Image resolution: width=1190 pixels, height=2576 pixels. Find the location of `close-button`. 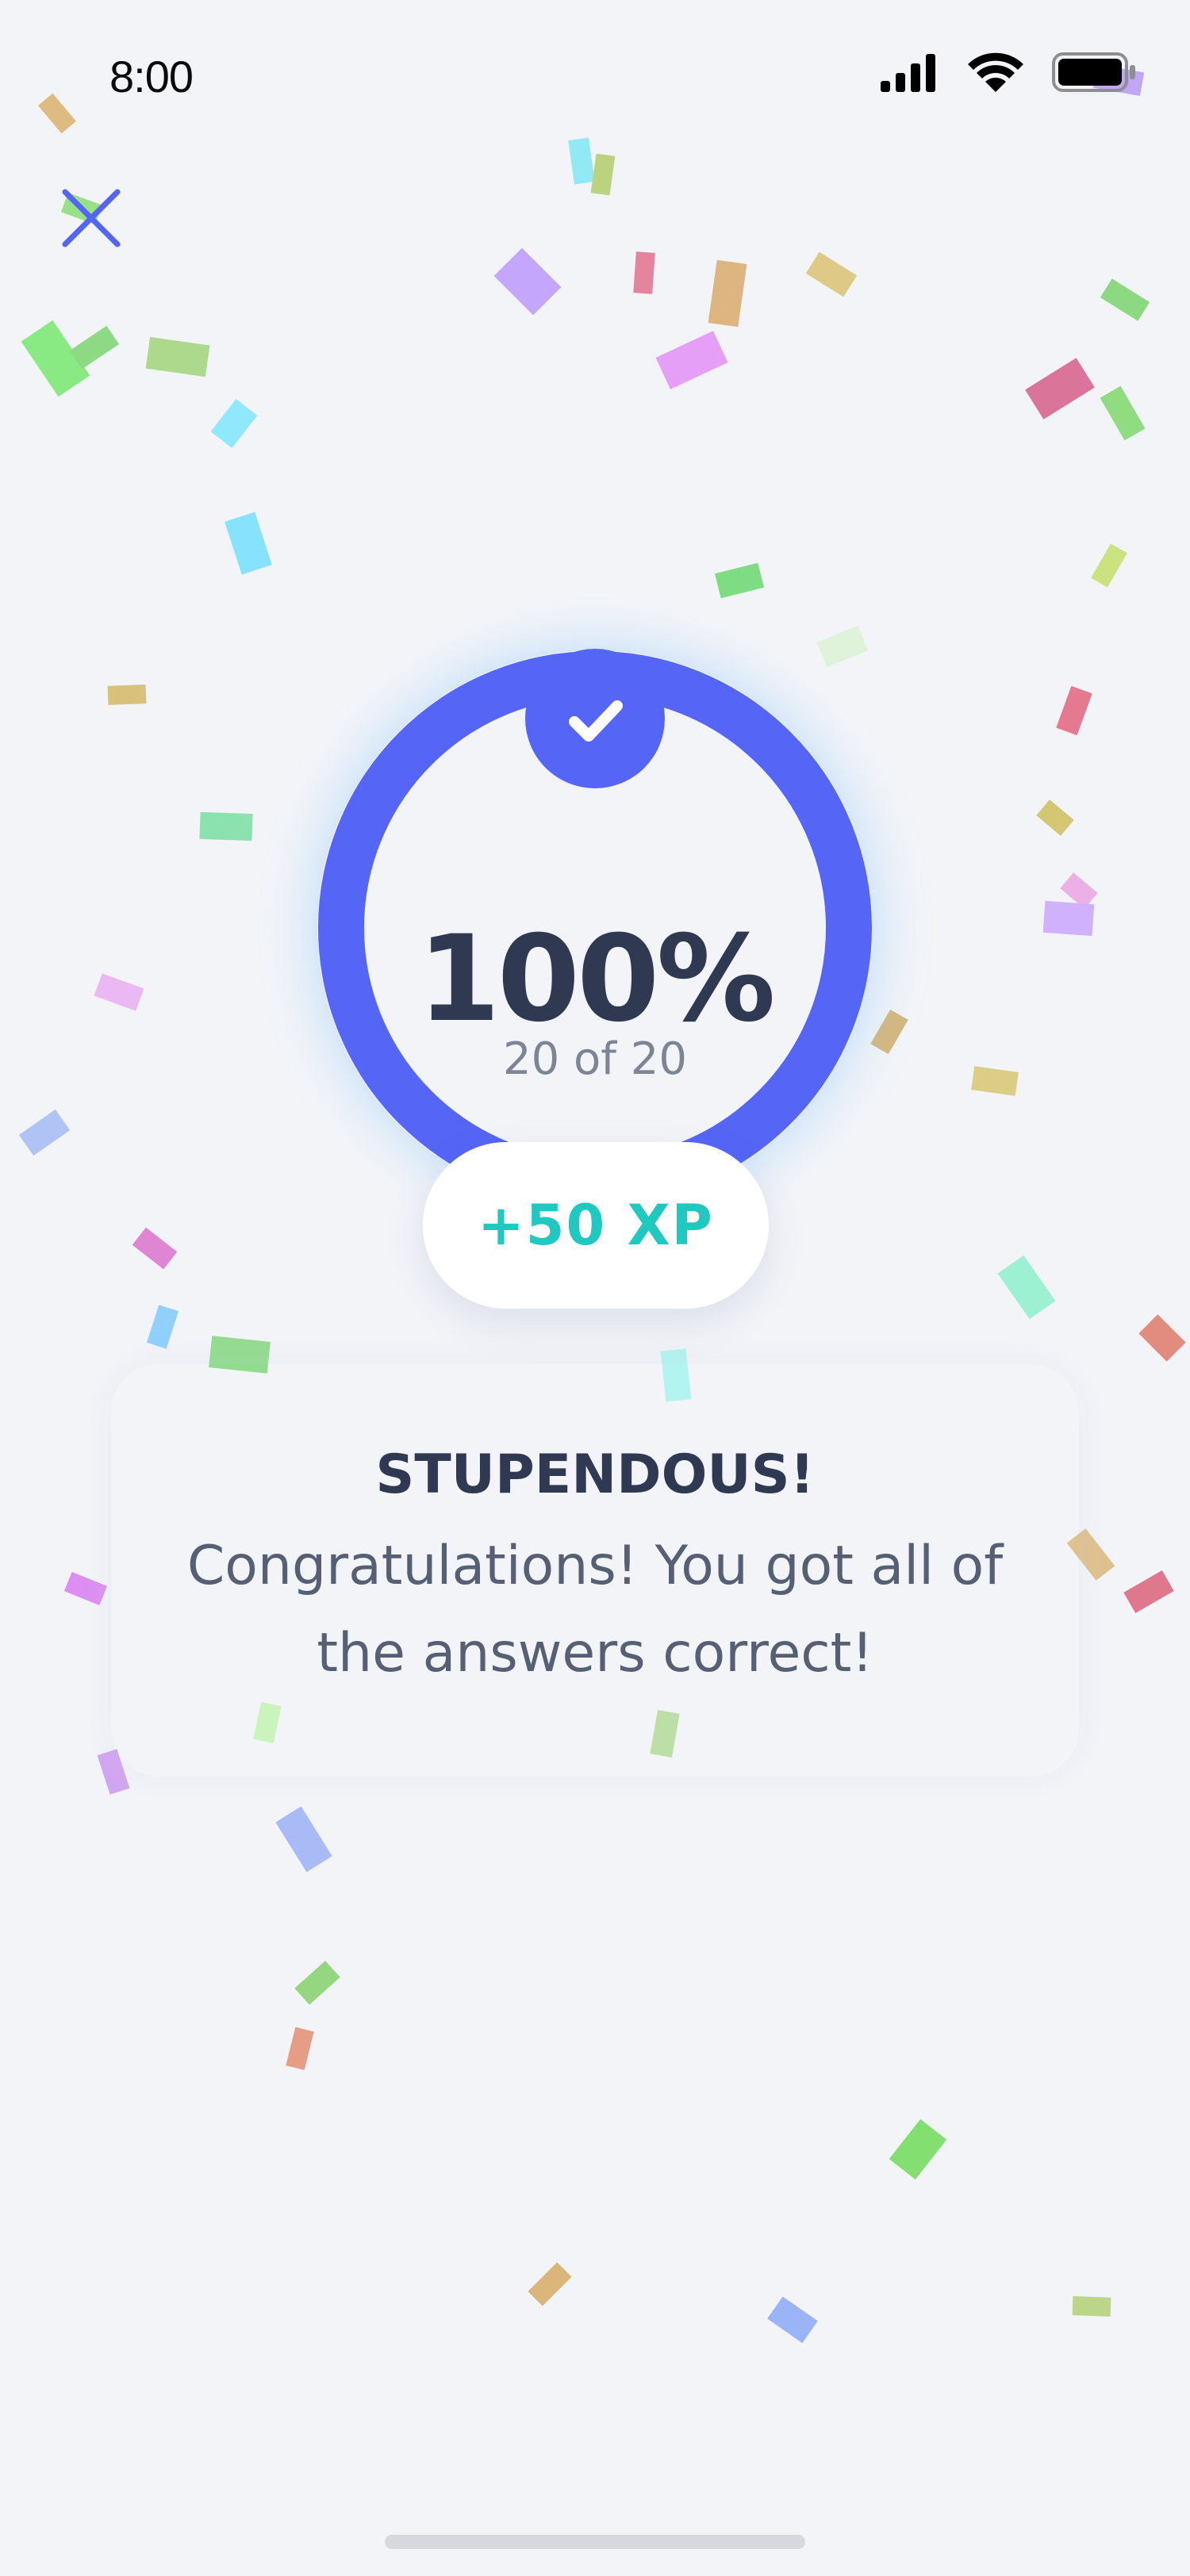

close-button is located at coordinates (91, 218).